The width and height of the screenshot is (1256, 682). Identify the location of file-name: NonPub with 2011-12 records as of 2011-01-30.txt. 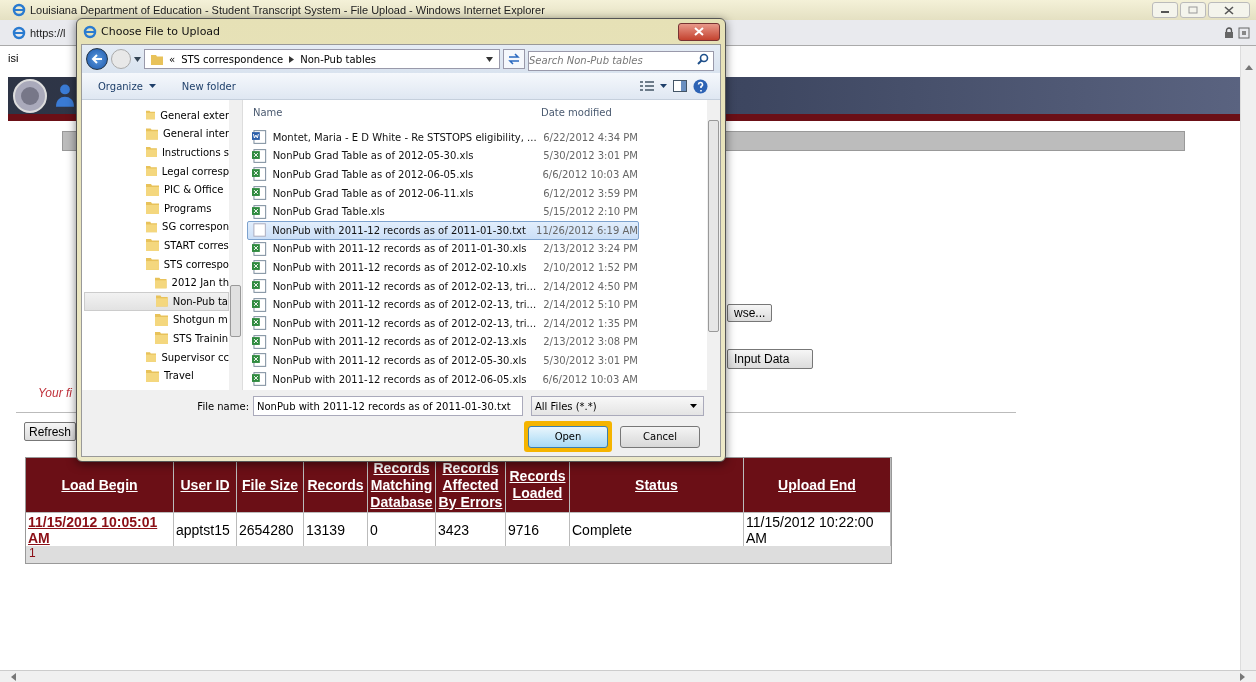
(399, 230).